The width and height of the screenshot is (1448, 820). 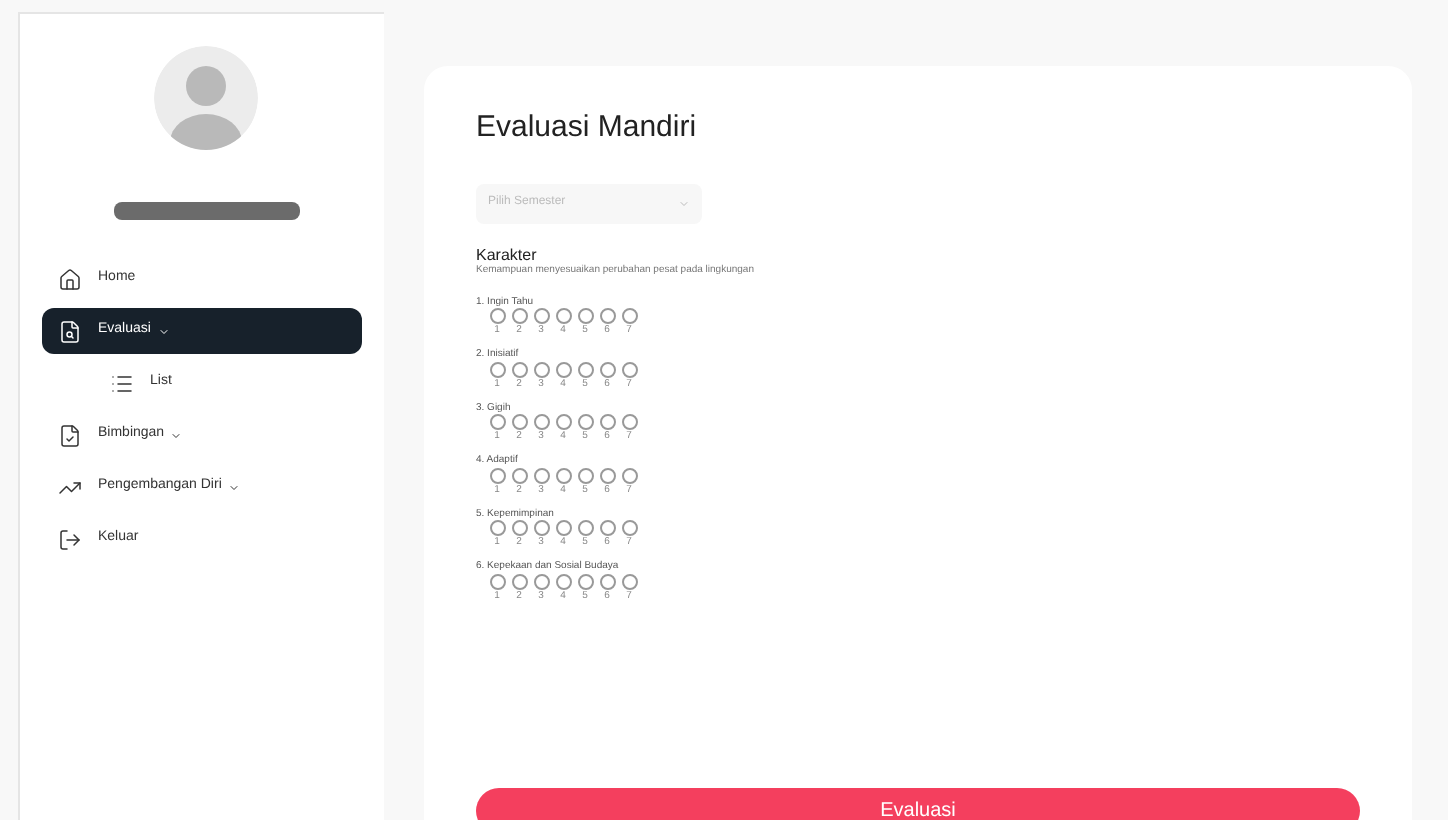 I want to click on avatar-icon, so click(x=206, y=98).